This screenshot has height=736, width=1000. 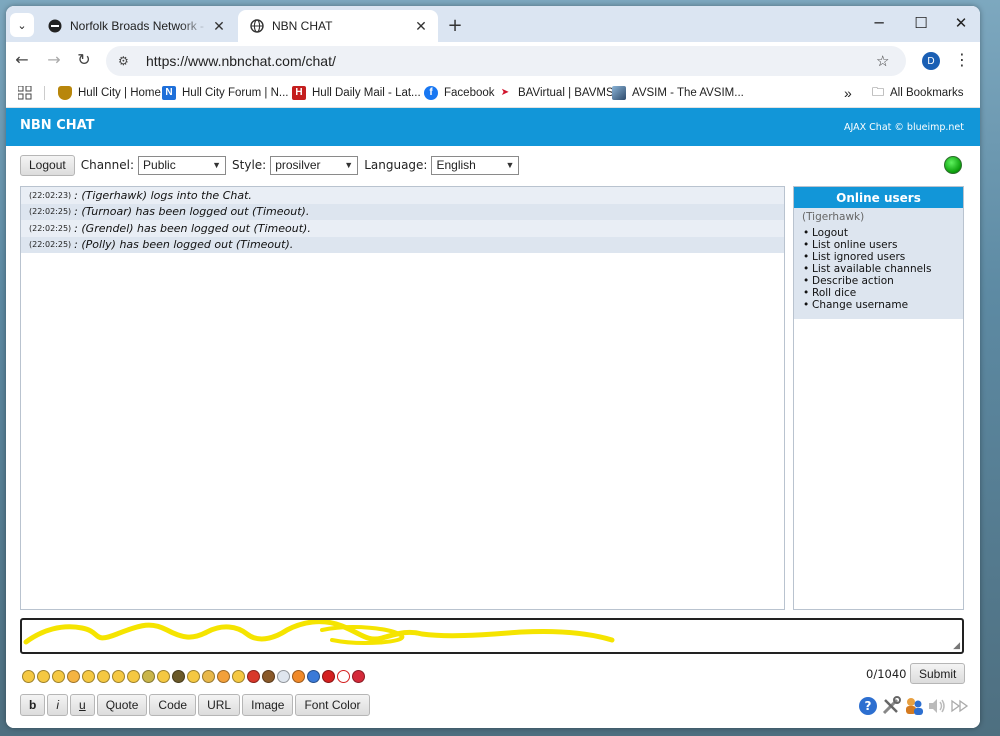 I want to click on user-menu-describe-action: Describe action, so click(x=878, y=281).